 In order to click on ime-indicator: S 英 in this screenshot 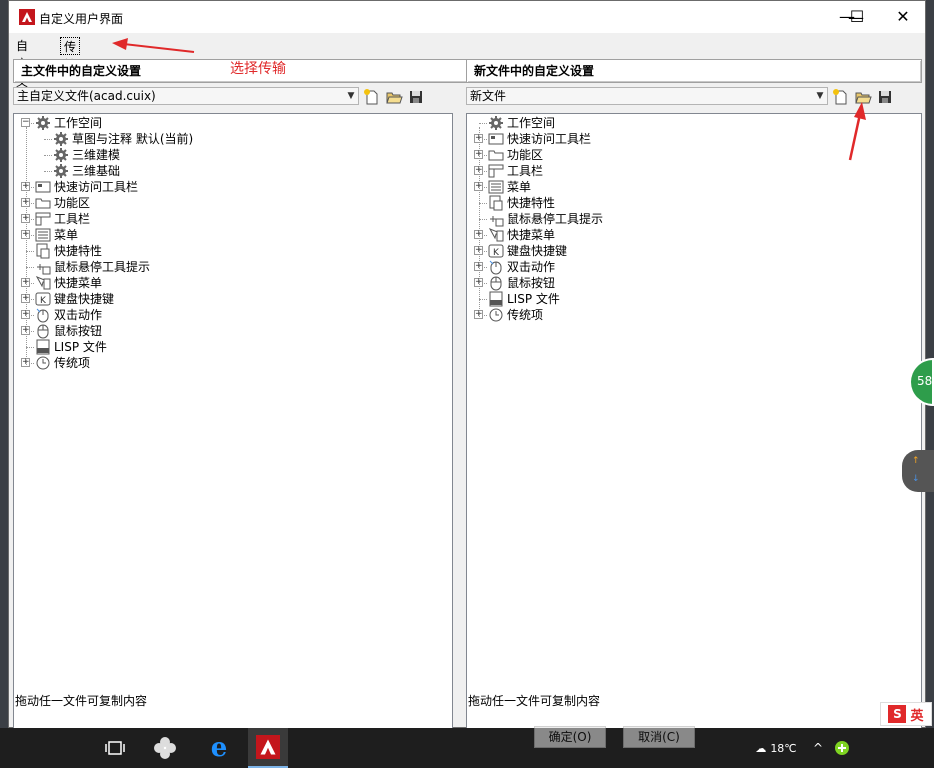, I will do `click(906, 714)`.